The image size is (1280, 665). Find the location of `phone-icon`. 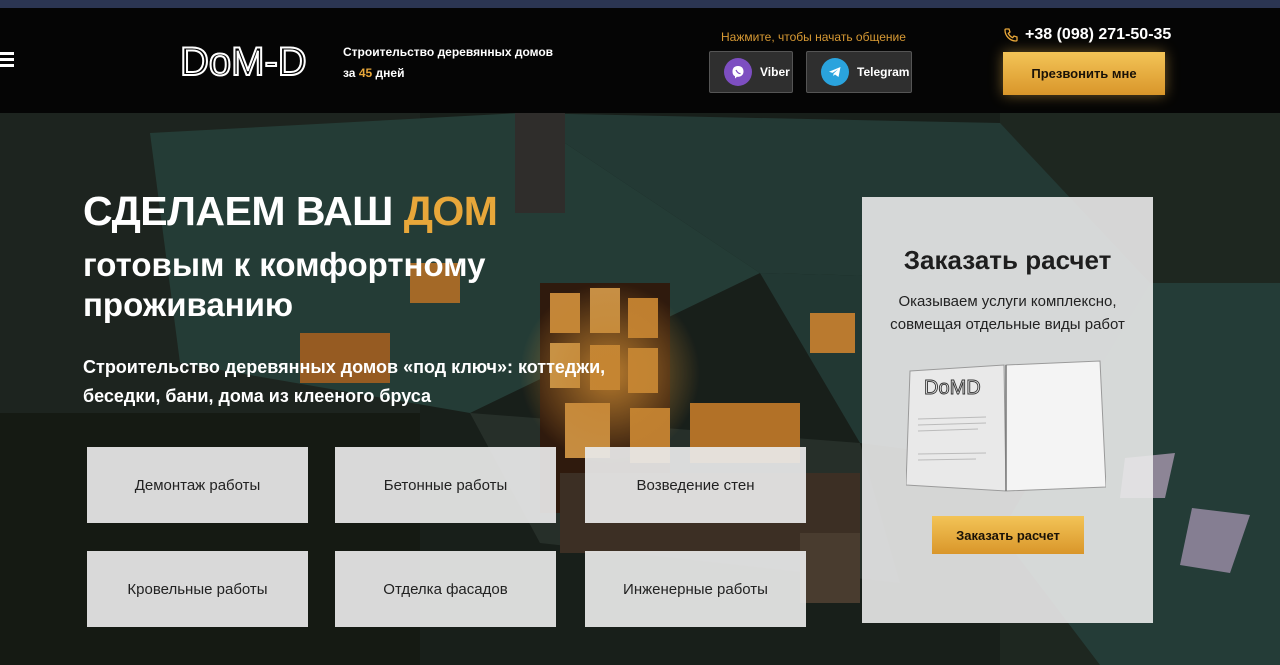

phone-icon is located at coordinates (1011, 35).